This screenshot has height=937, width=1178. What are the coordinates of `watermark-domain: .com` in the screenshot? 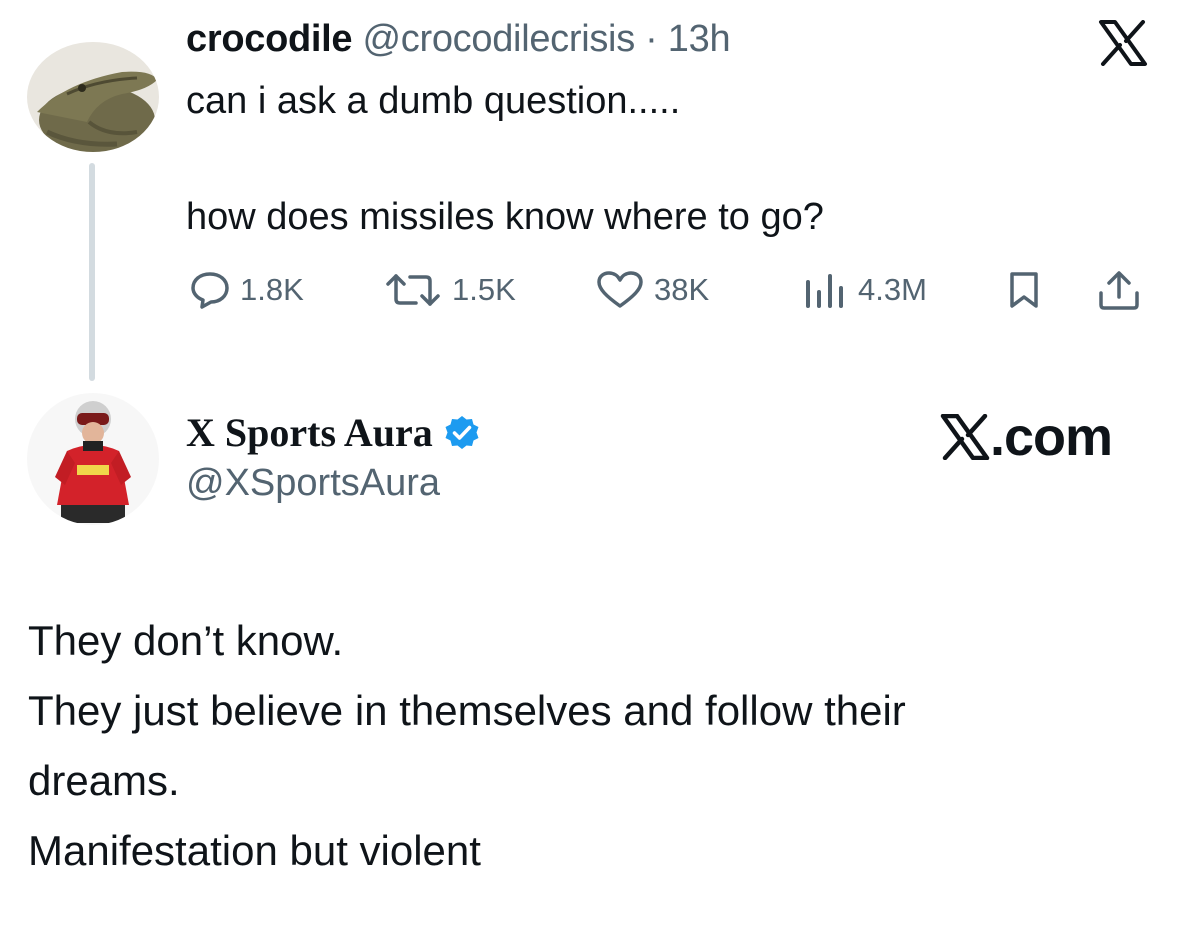 It's located at (1051, 437).